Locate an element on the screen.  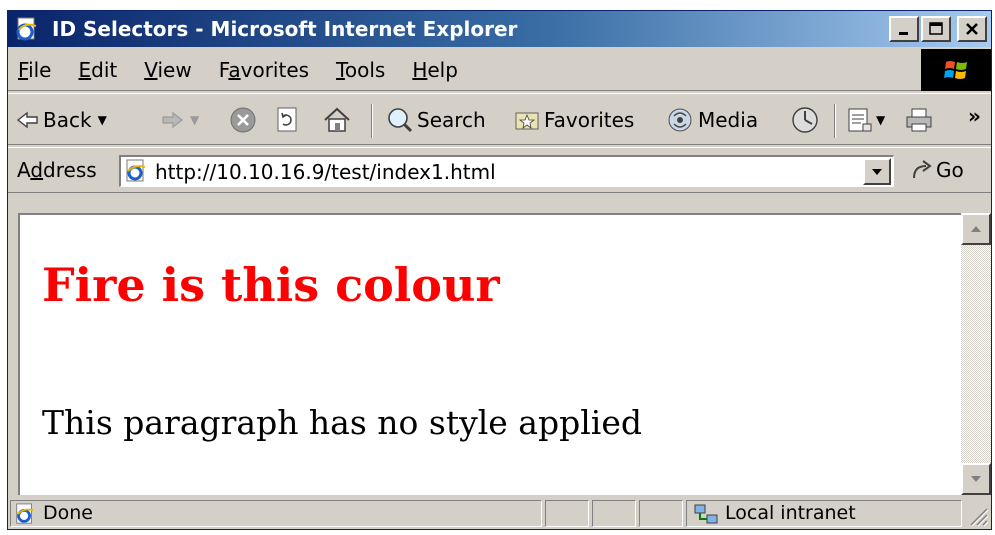
address-combobox is located at coordinates (506, 171).